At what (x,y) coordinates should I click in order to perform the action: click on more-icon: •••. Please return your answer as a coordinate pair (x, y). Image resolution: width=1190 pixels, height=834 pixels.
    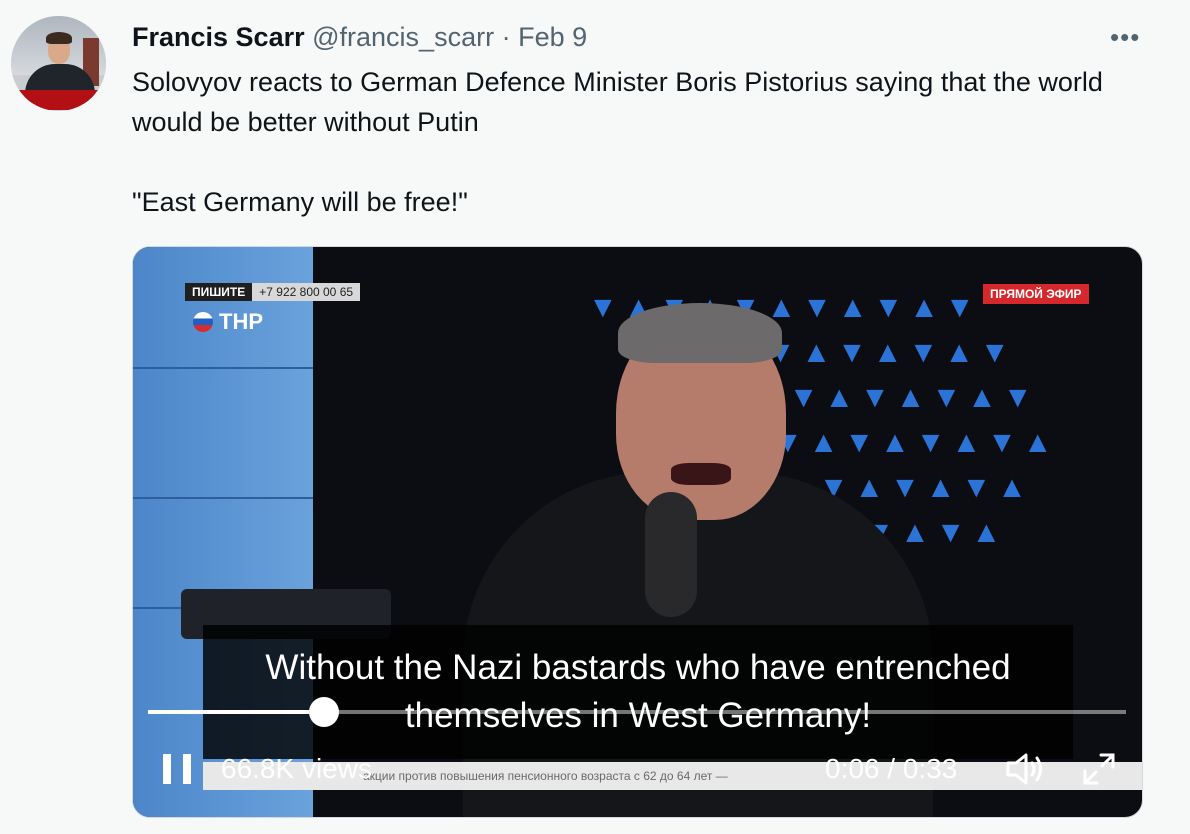
    Looking at the image, I should click on (1125, 37).